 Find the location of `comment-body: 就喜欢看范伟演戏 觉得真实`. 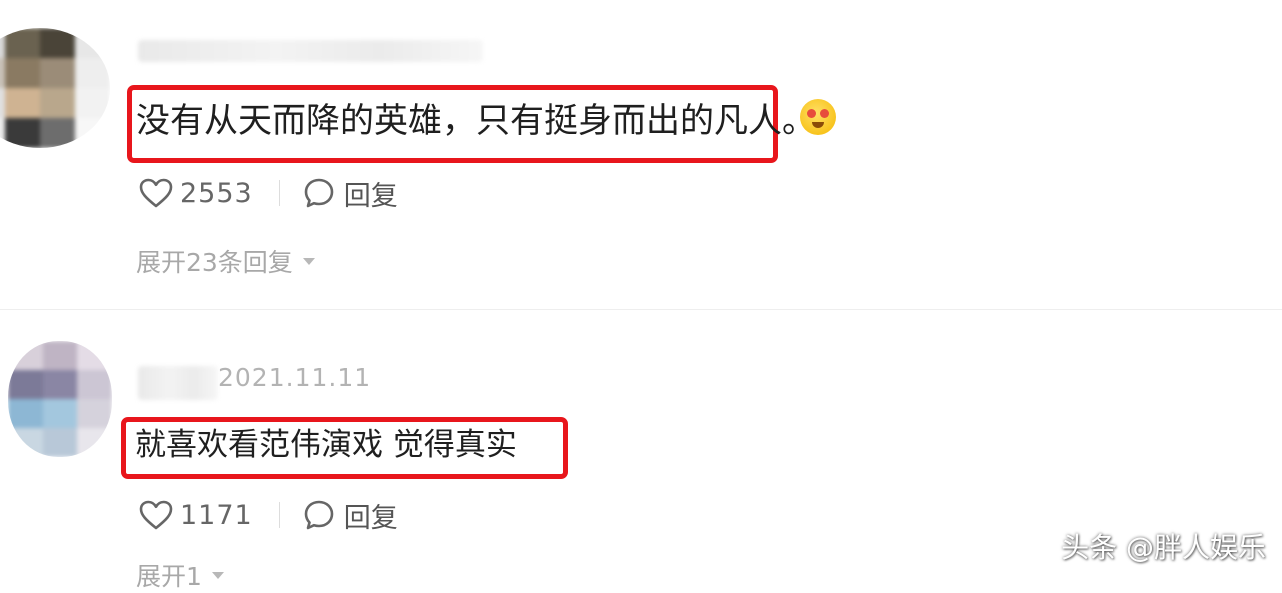

comment-body: 就喜欢看范伟演戏 觉得真实 is located at coordinates (326, 445).